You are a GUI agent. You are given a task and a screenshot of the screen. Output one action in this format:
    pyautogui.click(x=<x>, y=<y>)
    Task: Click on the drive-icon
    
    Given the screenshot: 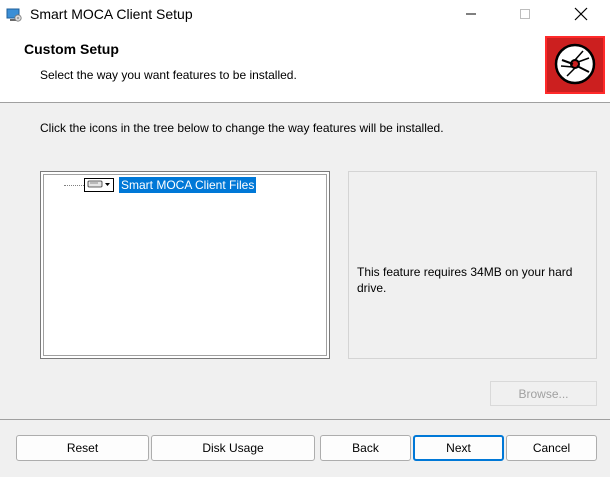 What is the action you would take?
    pyautogui.click(x=99, y=185)
    